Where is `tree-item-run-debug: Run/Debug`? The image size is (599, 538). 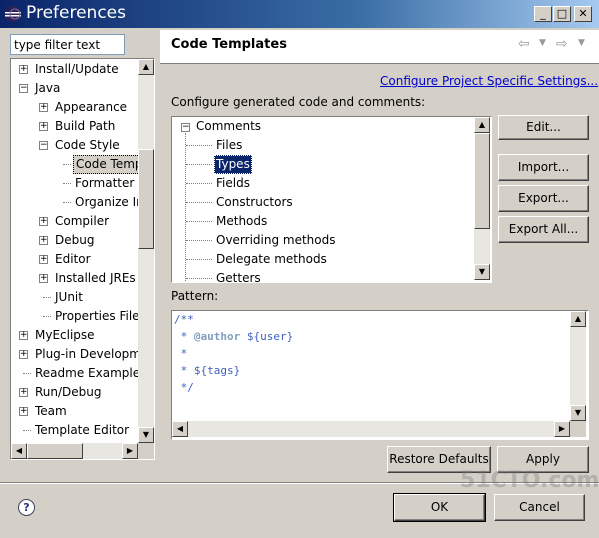 tree-item-run-debug: Run/Debug is located at coordinates (68, 392).